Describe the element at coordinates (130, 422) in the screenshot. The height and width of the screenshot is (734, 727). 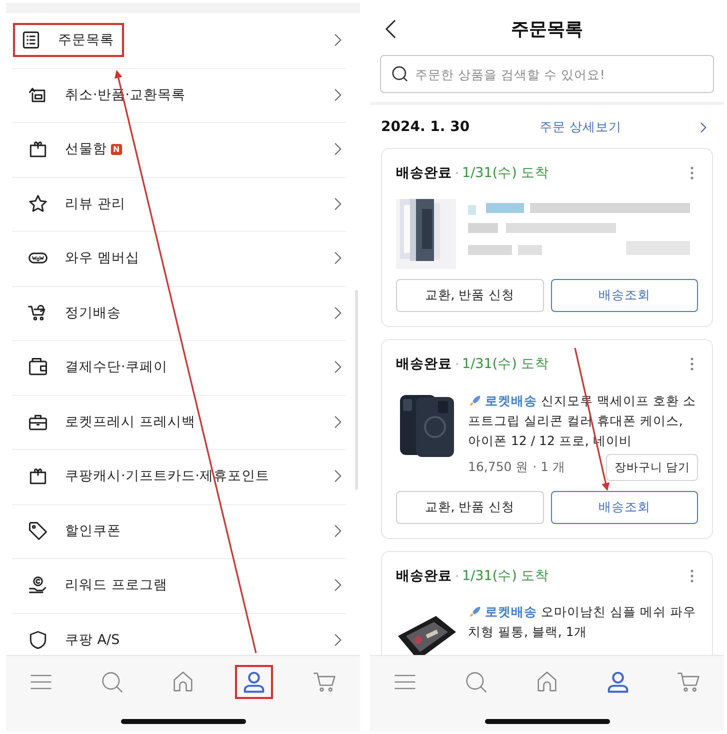
I see `menu-label: 로켓프레시 프레시백` at that location.